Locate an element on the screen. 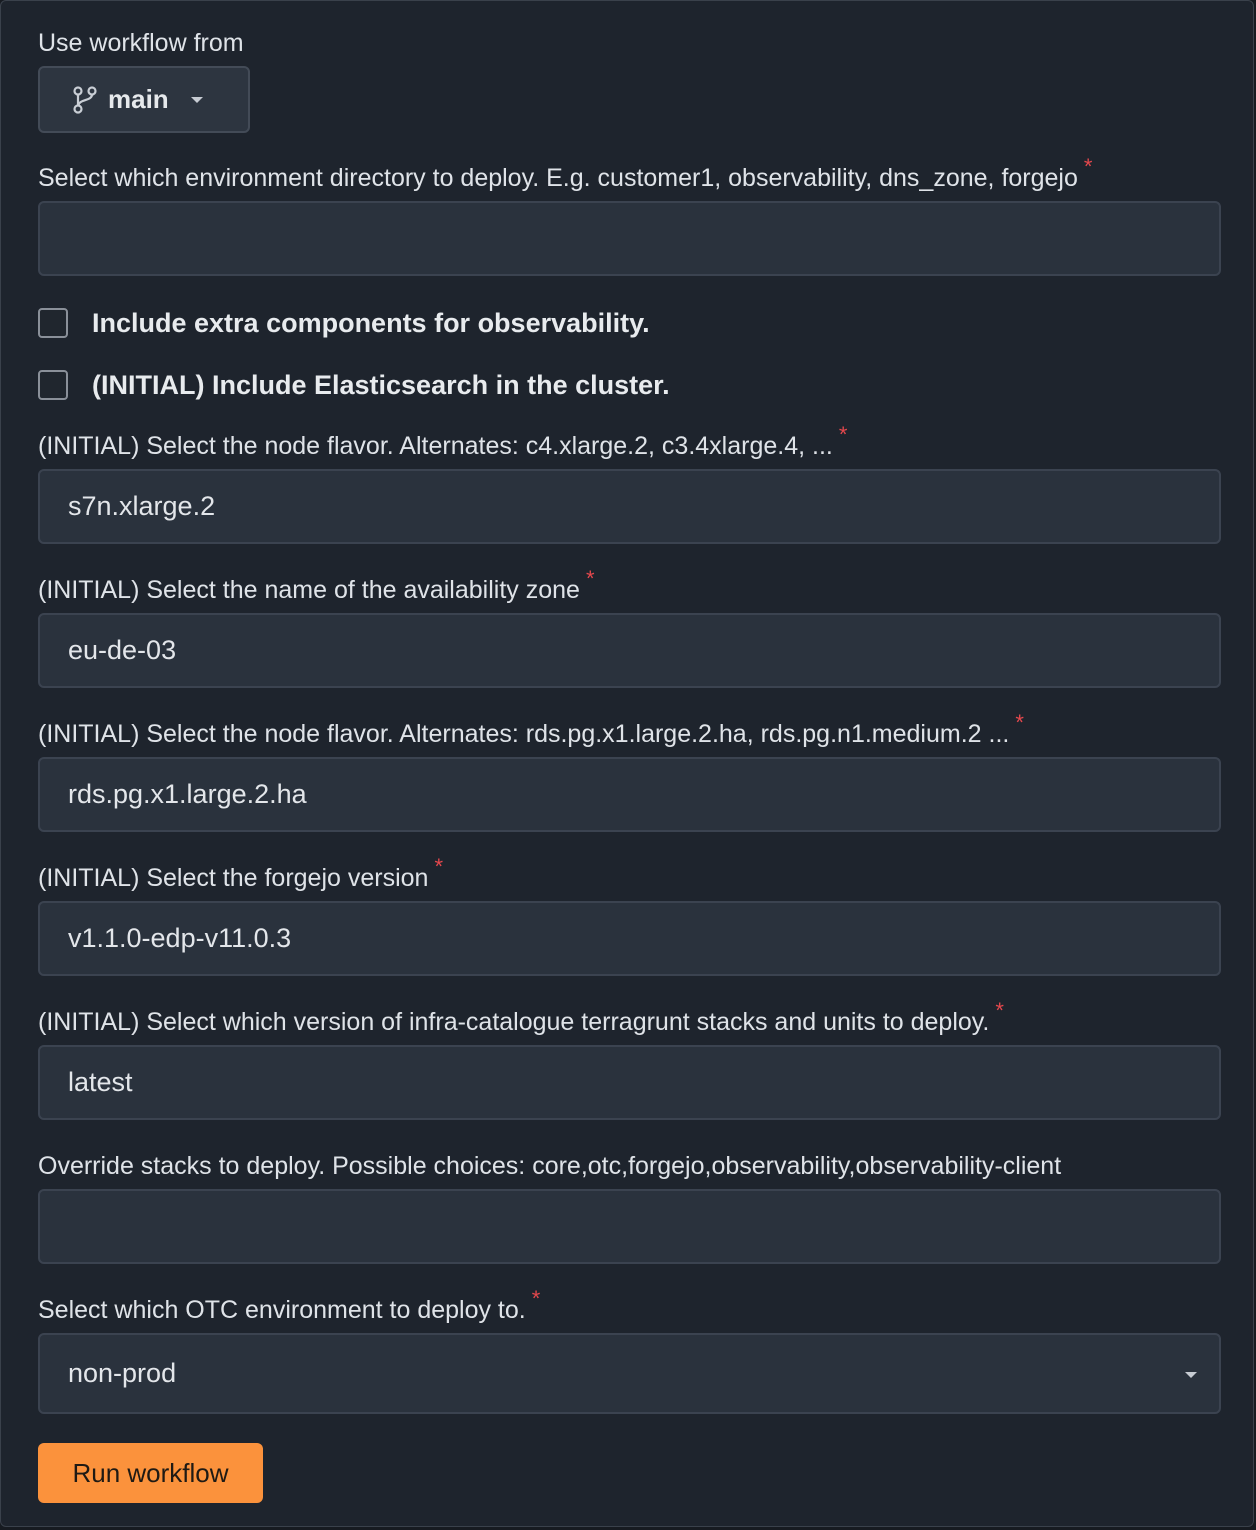 This screenshot has height=1530, width=1256. observability-checkbox is located at coordinates (53, 323).